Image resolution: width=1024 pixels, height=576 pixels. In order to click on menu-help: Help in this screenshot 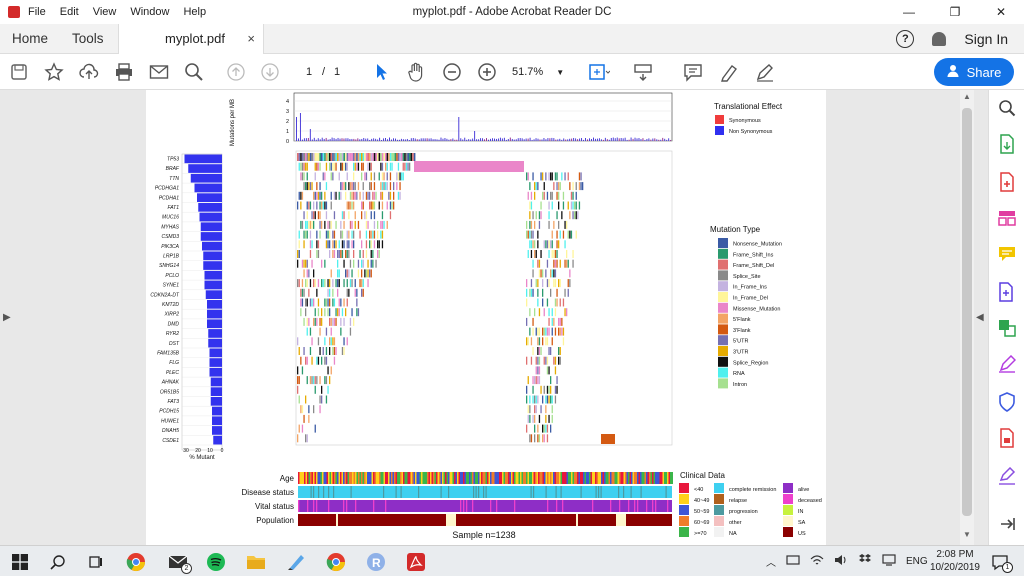, I will do `click(194, 12)`.